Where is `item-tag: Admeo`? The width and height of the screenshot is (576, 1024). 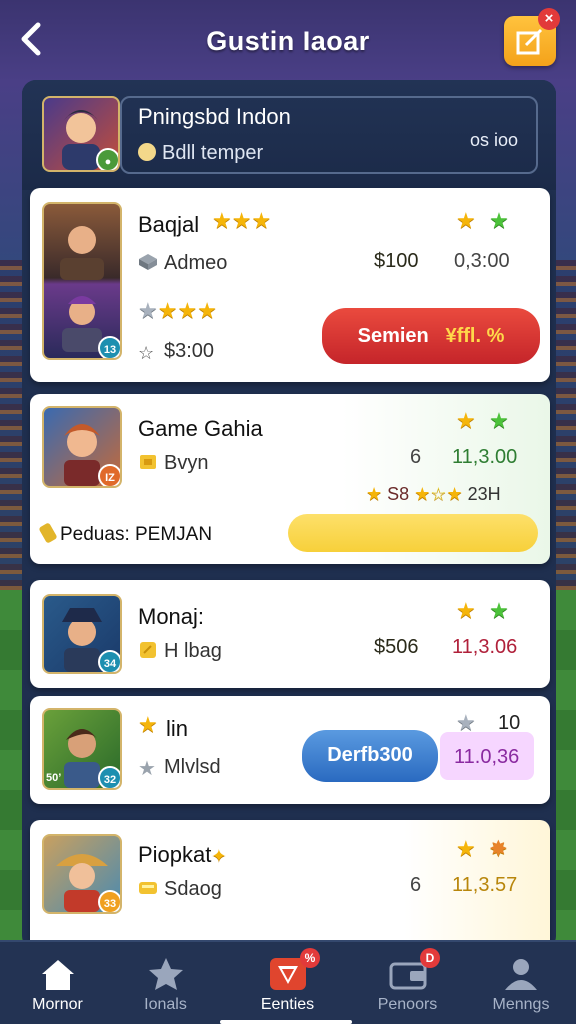 item-tag: Admeo is located at coordinates (182, 263).